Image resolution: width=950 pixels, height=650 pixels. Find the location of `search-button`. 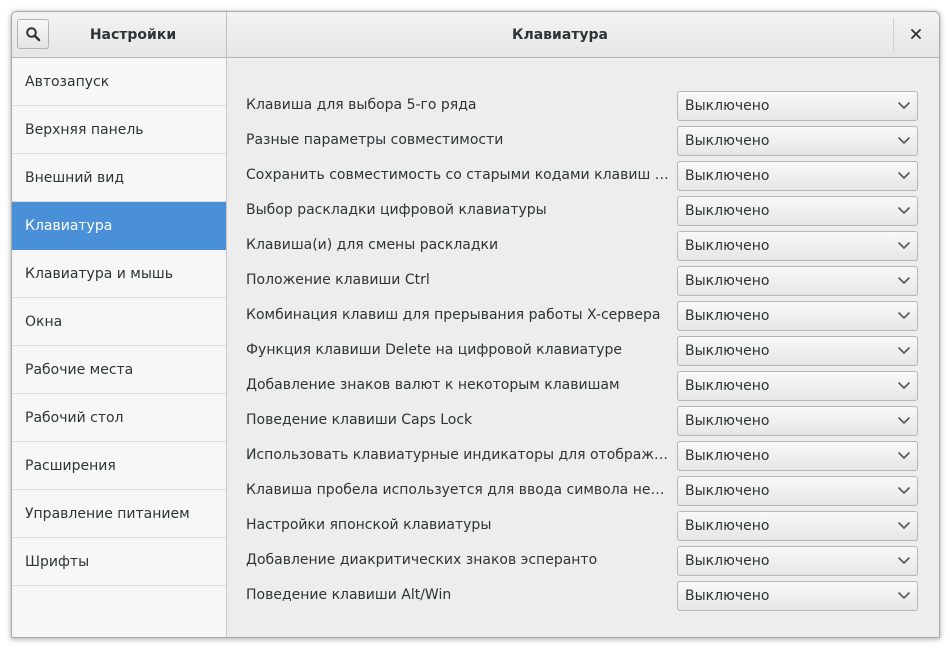

search-button is located at coordinates (33, 34).